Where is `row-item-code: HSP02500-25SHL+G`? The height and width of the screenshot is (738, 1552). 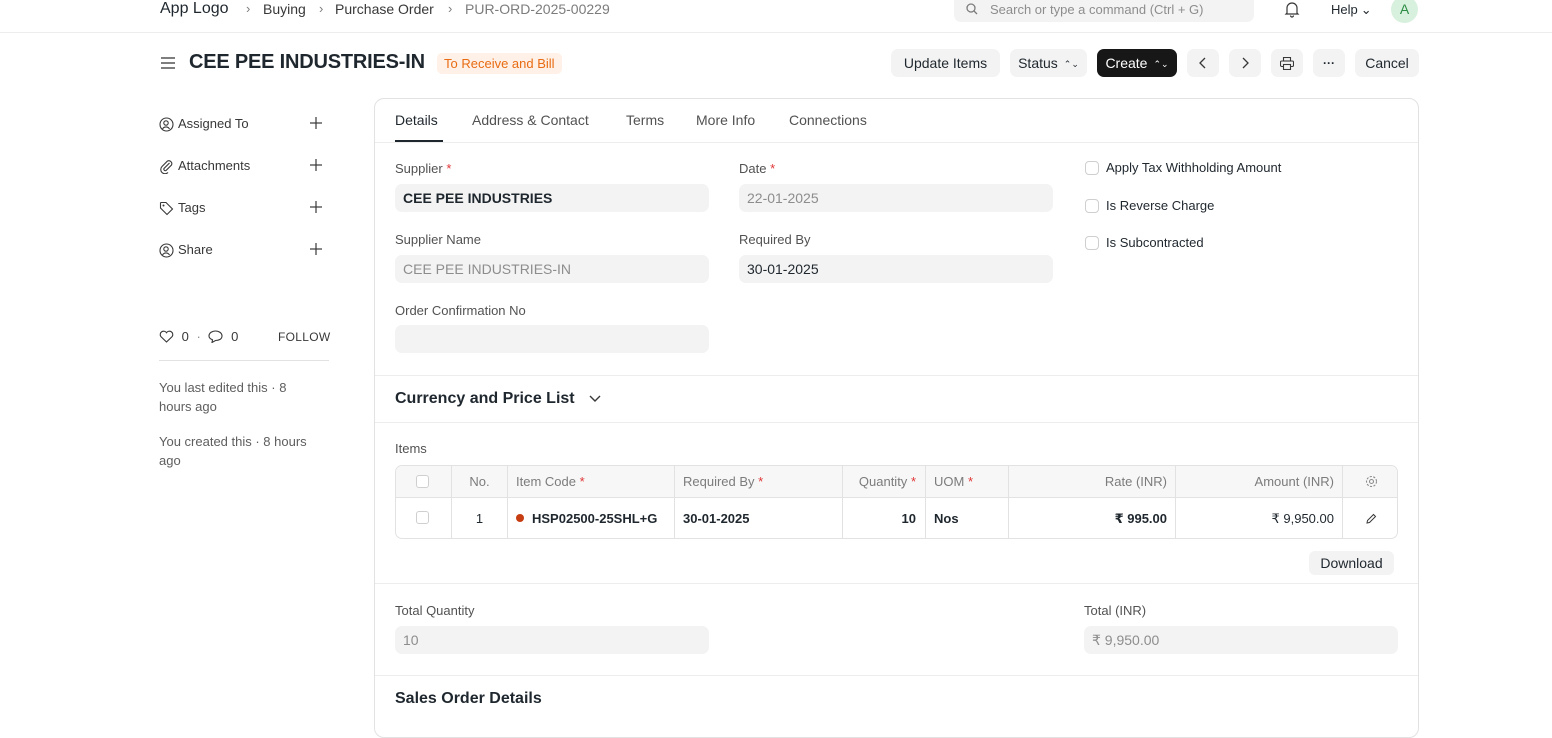
row-item-code: HSP02500-25SHL+G is located at coordinates (591, 518).